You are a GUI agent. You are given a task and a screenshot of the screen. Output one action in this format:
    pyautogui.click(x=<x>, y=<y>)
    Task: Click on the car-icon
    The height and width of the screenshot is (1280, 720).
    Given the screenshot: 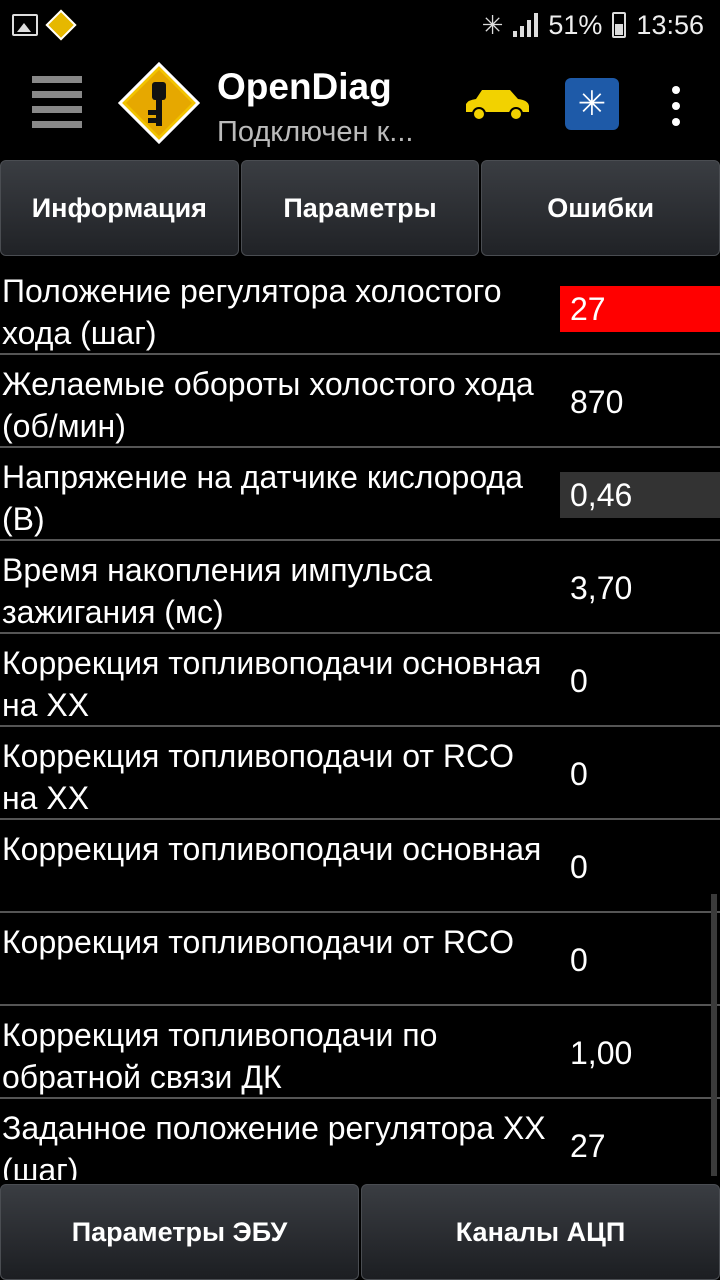 What is the action you would take?
    pyautogui.click(x=497, y=104)
    